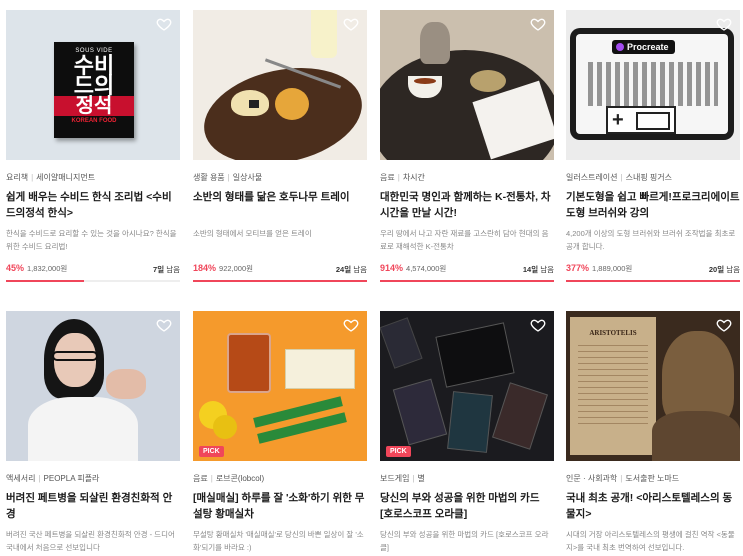  I want to click on maker-label: 도서출판 노마드, so click(652, 478).